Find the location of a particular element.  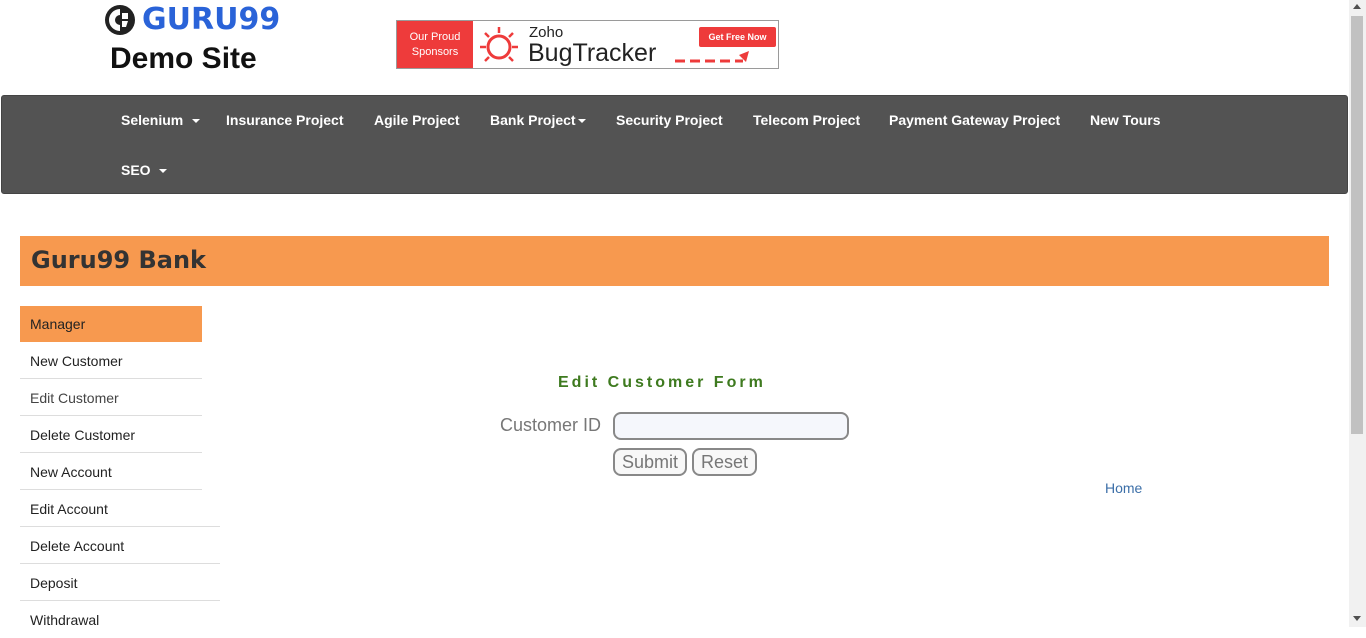

banner-sponsor-line2: Sponsors is located at coordinates (435, 51).